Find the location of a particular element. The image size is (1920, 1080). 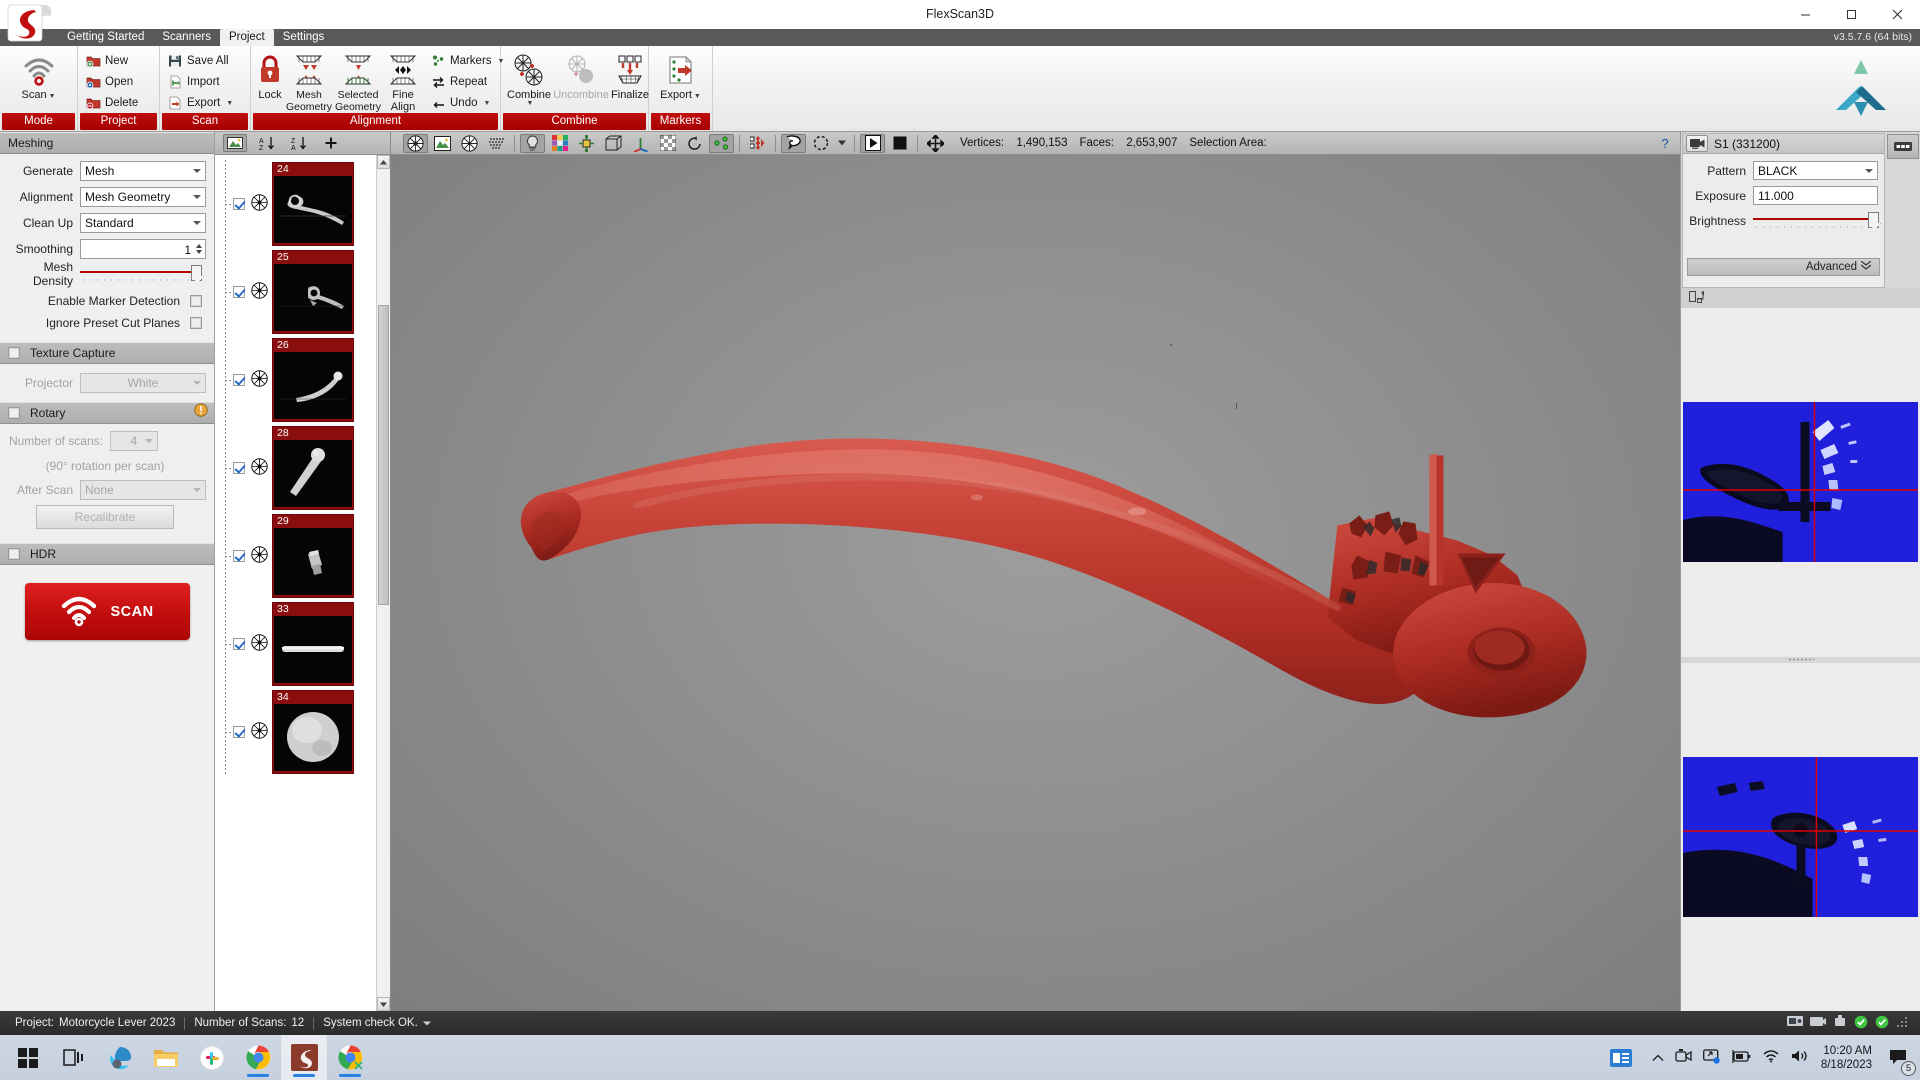

selected-geometry-button: Selected Geometry is located at coordinates (358, 81).